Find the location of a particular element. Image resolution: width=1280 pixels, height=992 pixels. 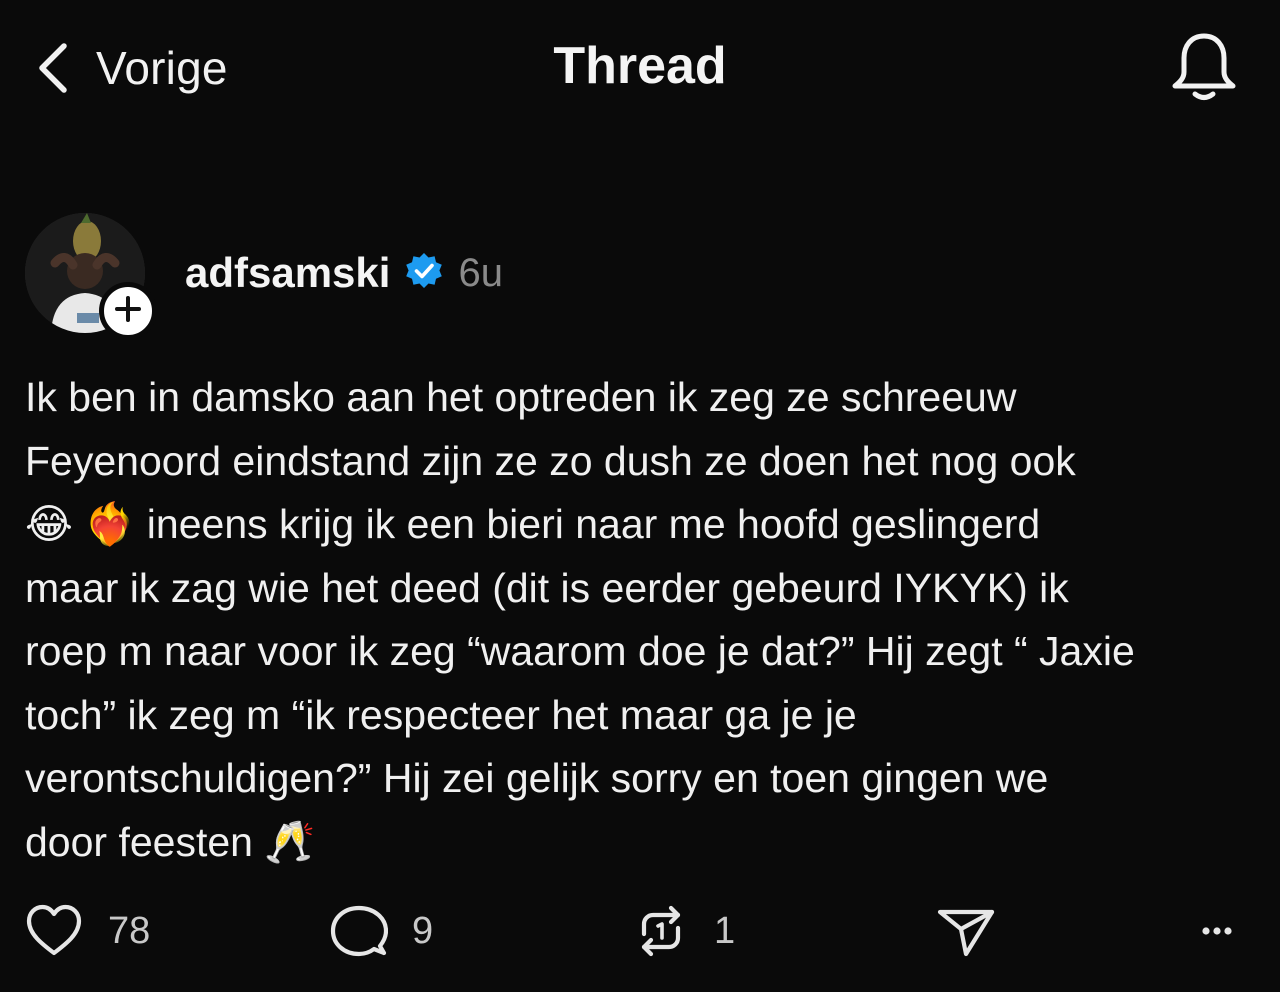

top-bar: Vorige Thread is located at coordinates (640, 70).